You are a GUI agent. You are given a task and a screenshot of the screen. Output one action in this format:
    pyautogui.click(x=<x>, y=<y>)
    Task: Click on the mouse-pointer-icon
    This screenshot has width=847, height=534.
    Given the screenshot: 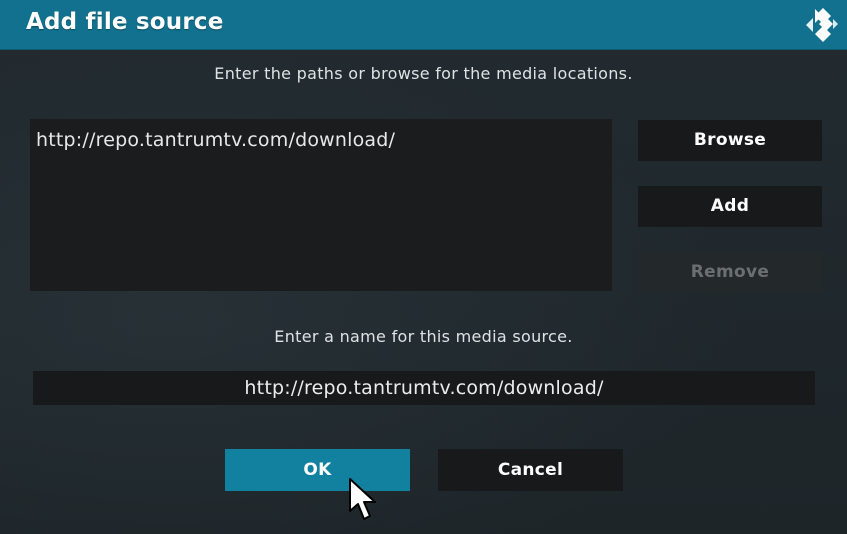 What is the action you would take?
    pyautogui.click(x=362, y=499)
    